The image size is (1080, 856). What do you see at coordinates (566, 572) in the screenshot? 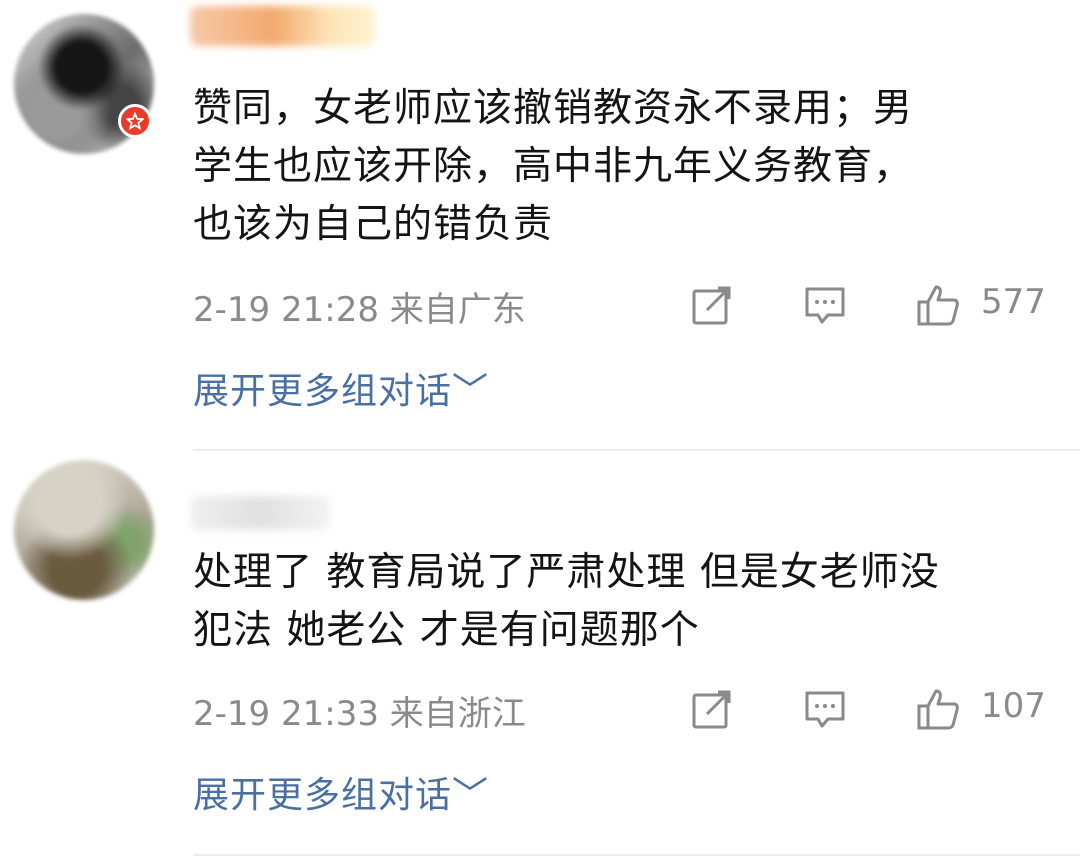
I see `comment-line: 处理了 教育局说了严肃处理 但是女老师没` at bounding box center [566, 572].